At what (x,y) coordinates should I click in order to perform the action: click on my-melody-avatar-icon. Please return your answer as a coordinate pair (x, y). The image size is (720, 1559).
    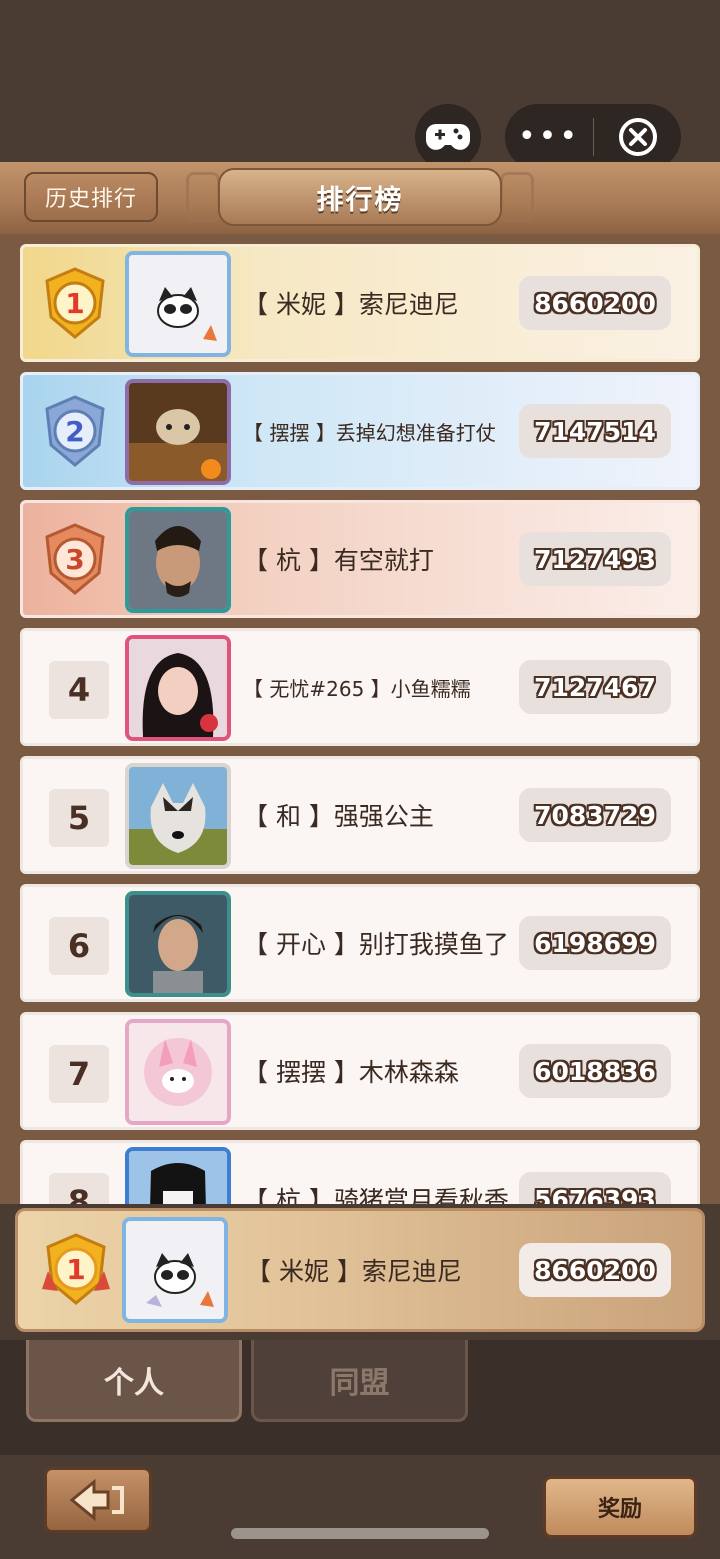
    Looking at the image, I should click on (178, 1072).